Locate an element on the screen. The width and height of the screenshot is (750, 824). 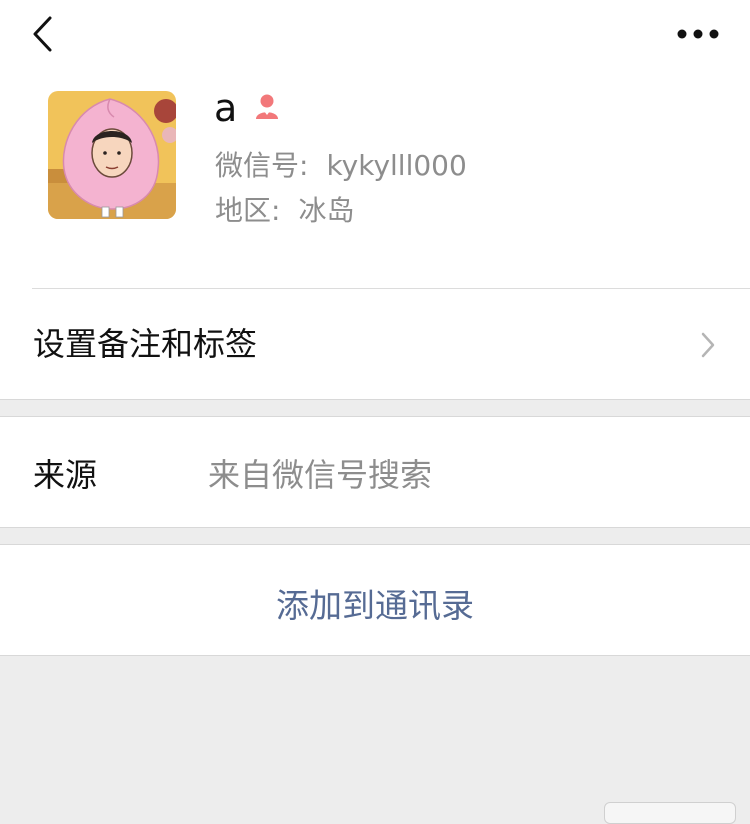
remark-and-tags-row: 设置备注和标签 is located at coordinates (375, 344).